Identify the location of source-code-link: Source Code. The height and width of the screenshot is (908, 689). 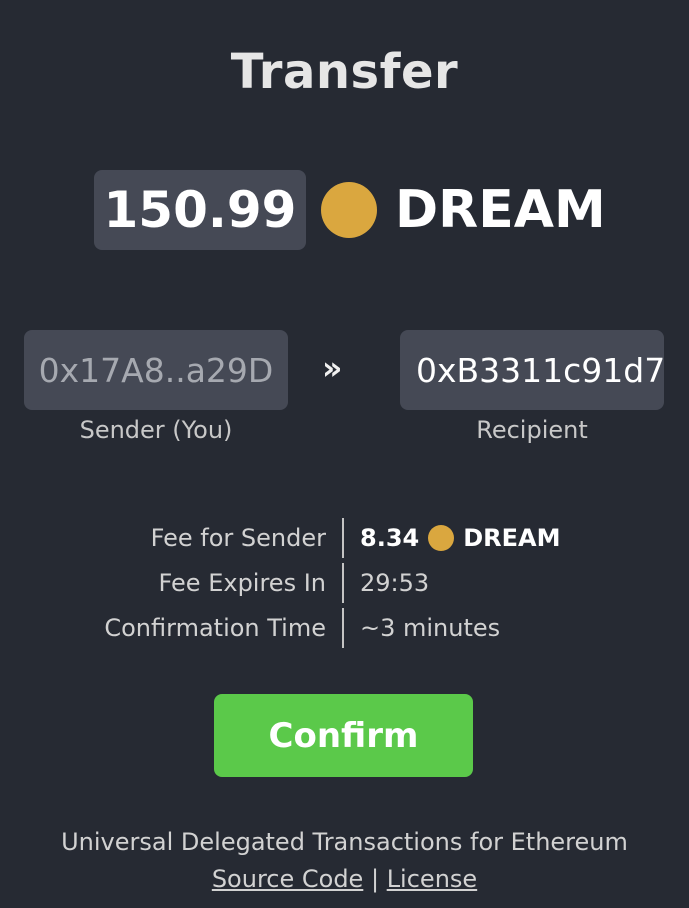
(288, 879).